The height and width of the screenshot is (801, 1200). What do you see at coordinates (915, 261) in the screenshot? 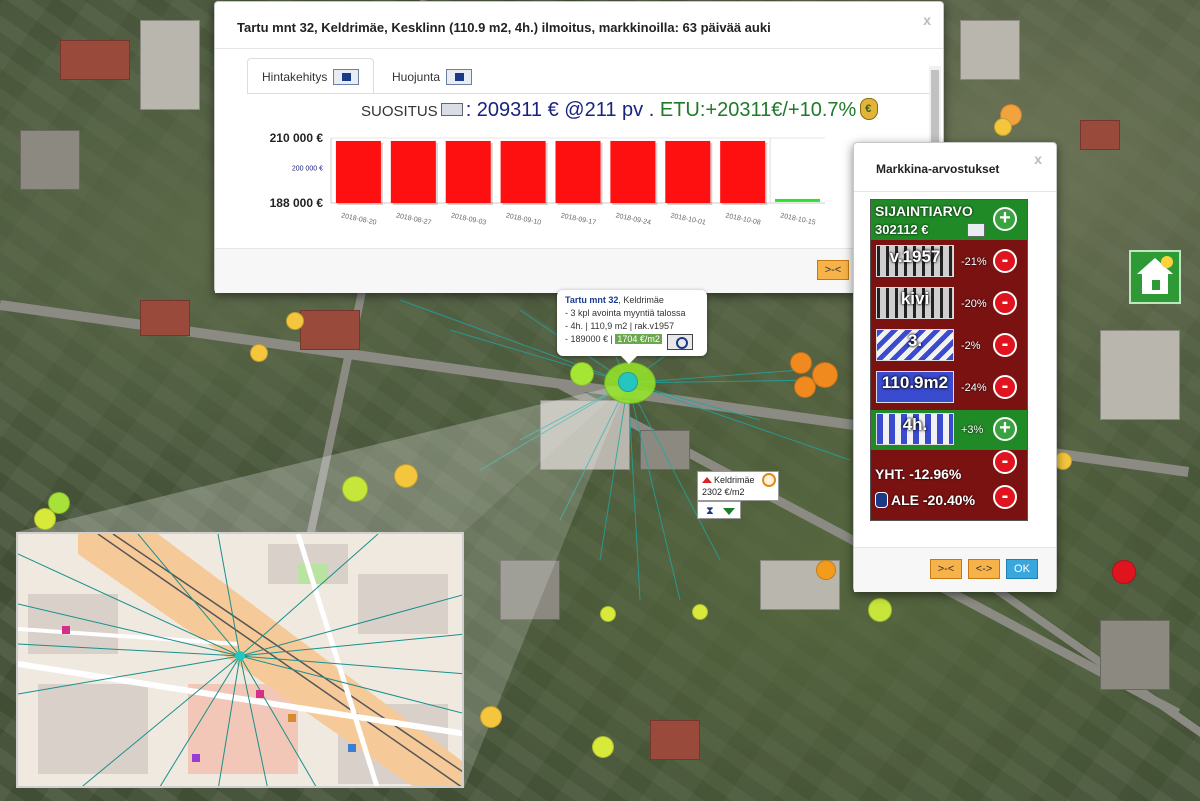
I see `building-year-icon: v.1957` at bounding box center [915, 261].